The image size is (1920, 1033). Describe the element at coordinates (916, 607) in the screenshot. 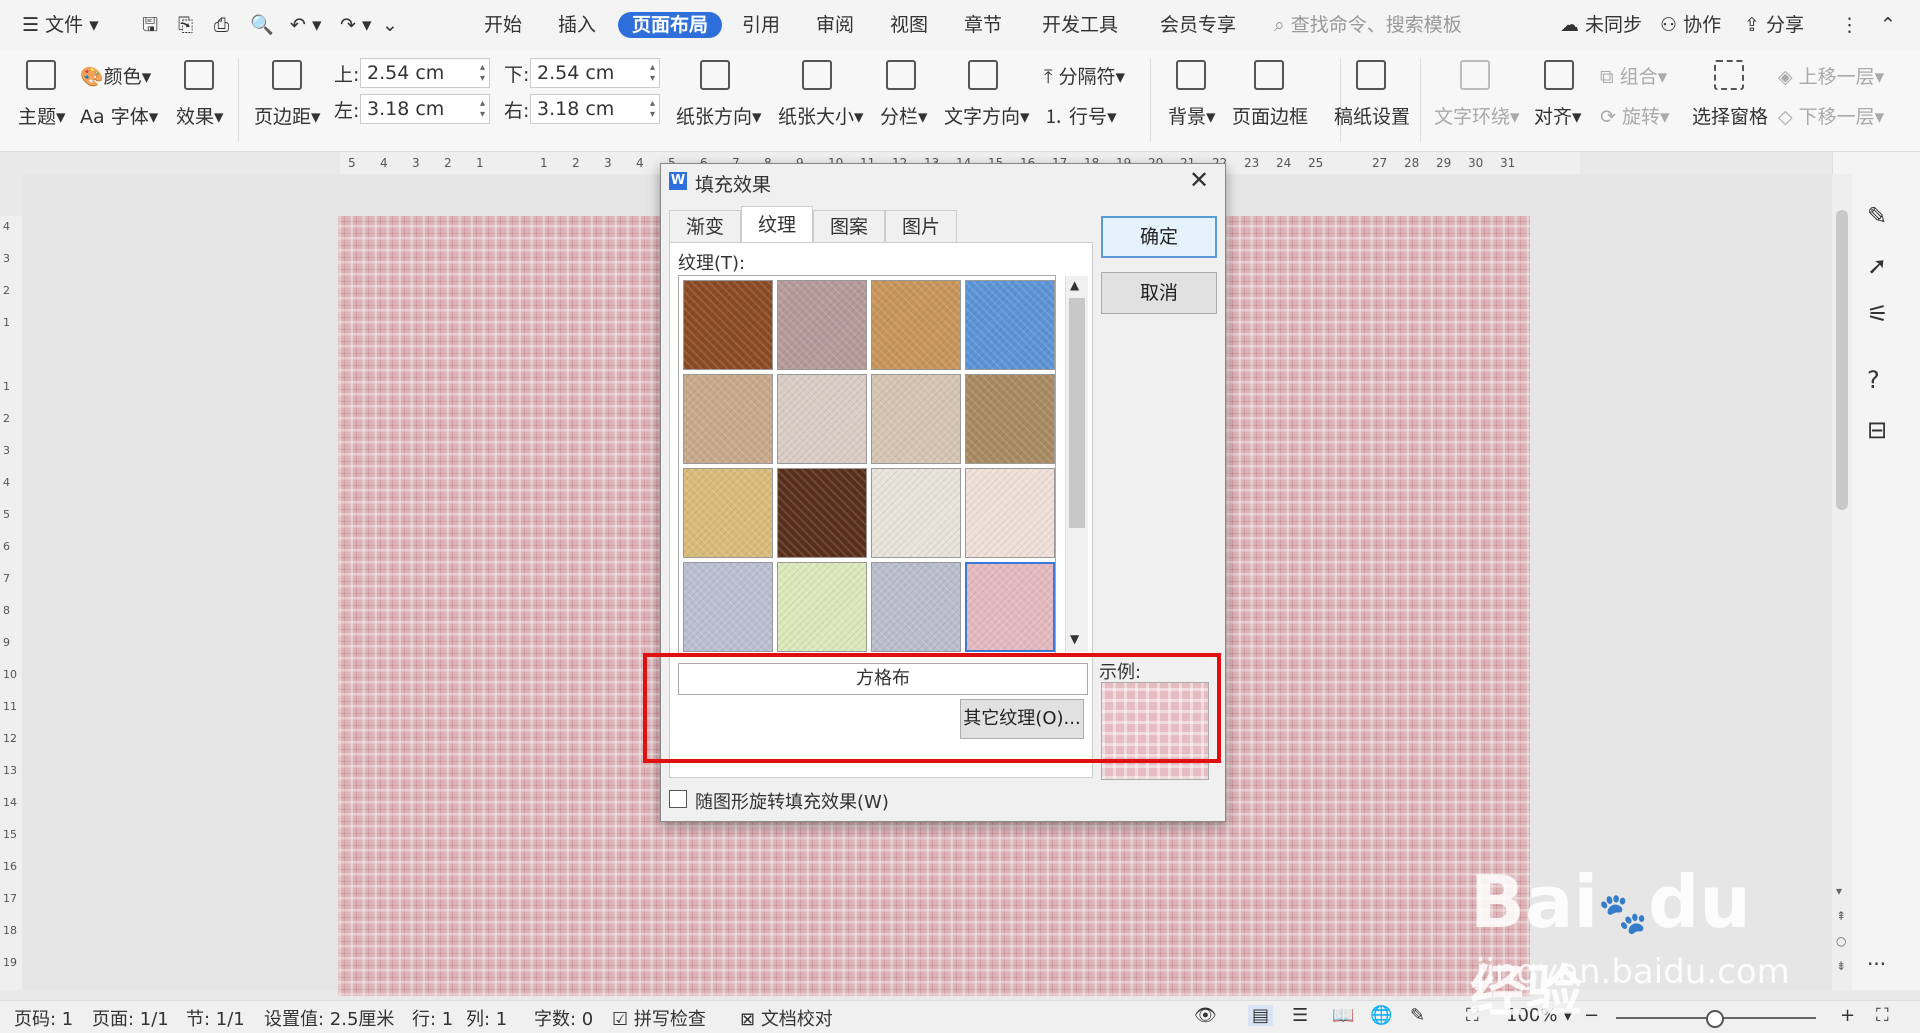

I see `texture-swatch-blue-weave` at that location.